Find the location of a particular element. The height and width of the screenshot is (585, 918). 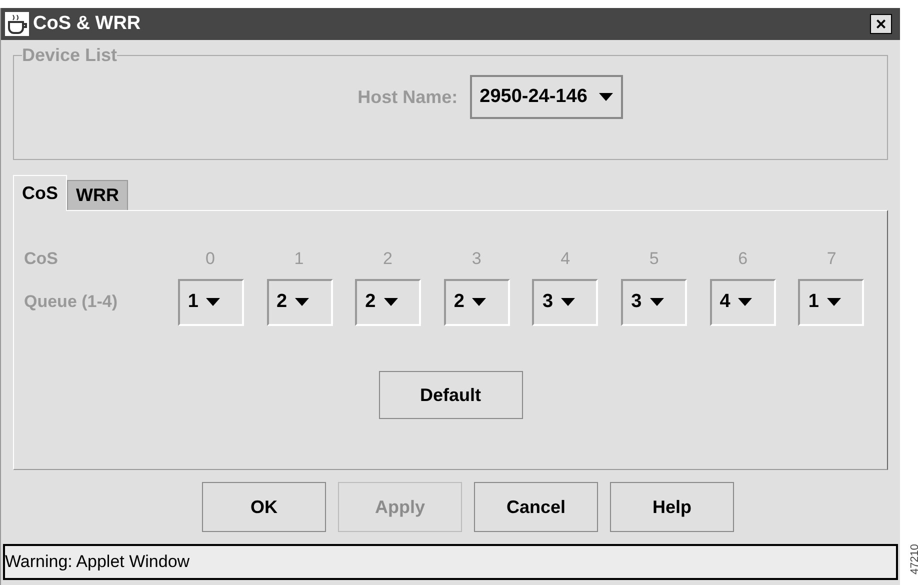

queue-dropdown: 4 is located at coordinates (743, 302).